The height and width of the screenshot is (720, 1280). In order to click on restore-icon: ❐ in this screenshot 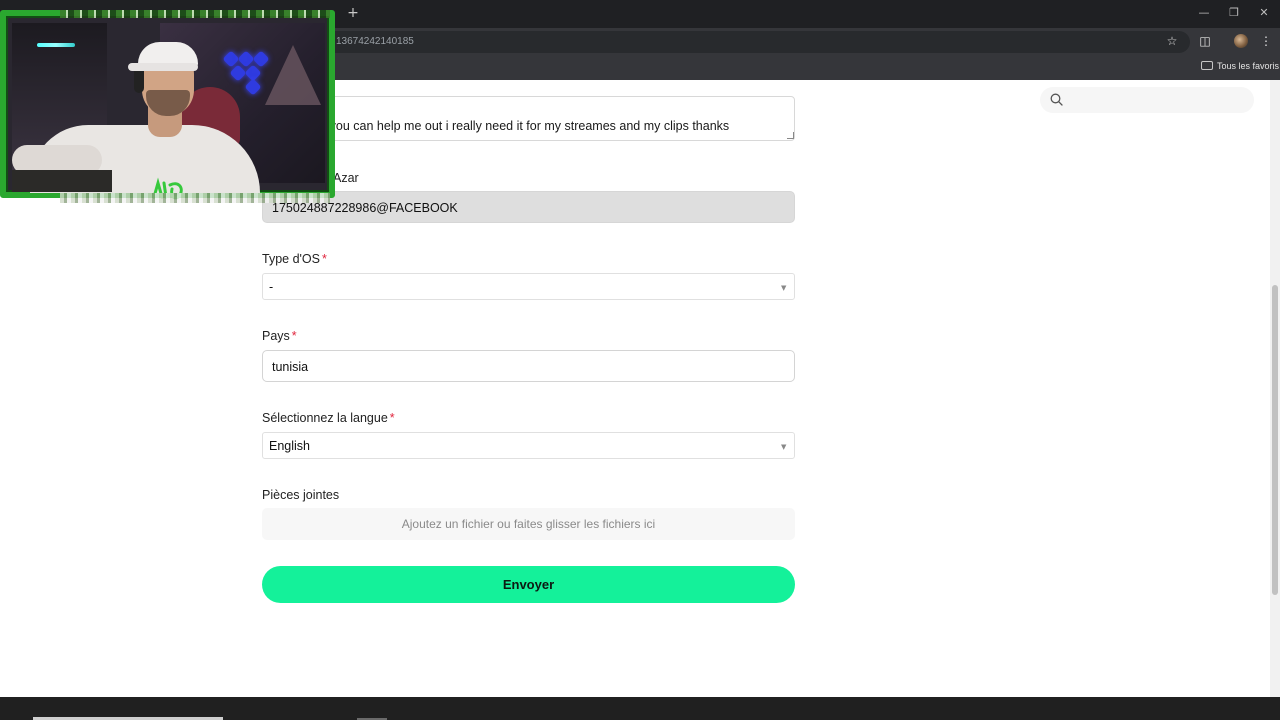, I will do `click(1234, 13)`.